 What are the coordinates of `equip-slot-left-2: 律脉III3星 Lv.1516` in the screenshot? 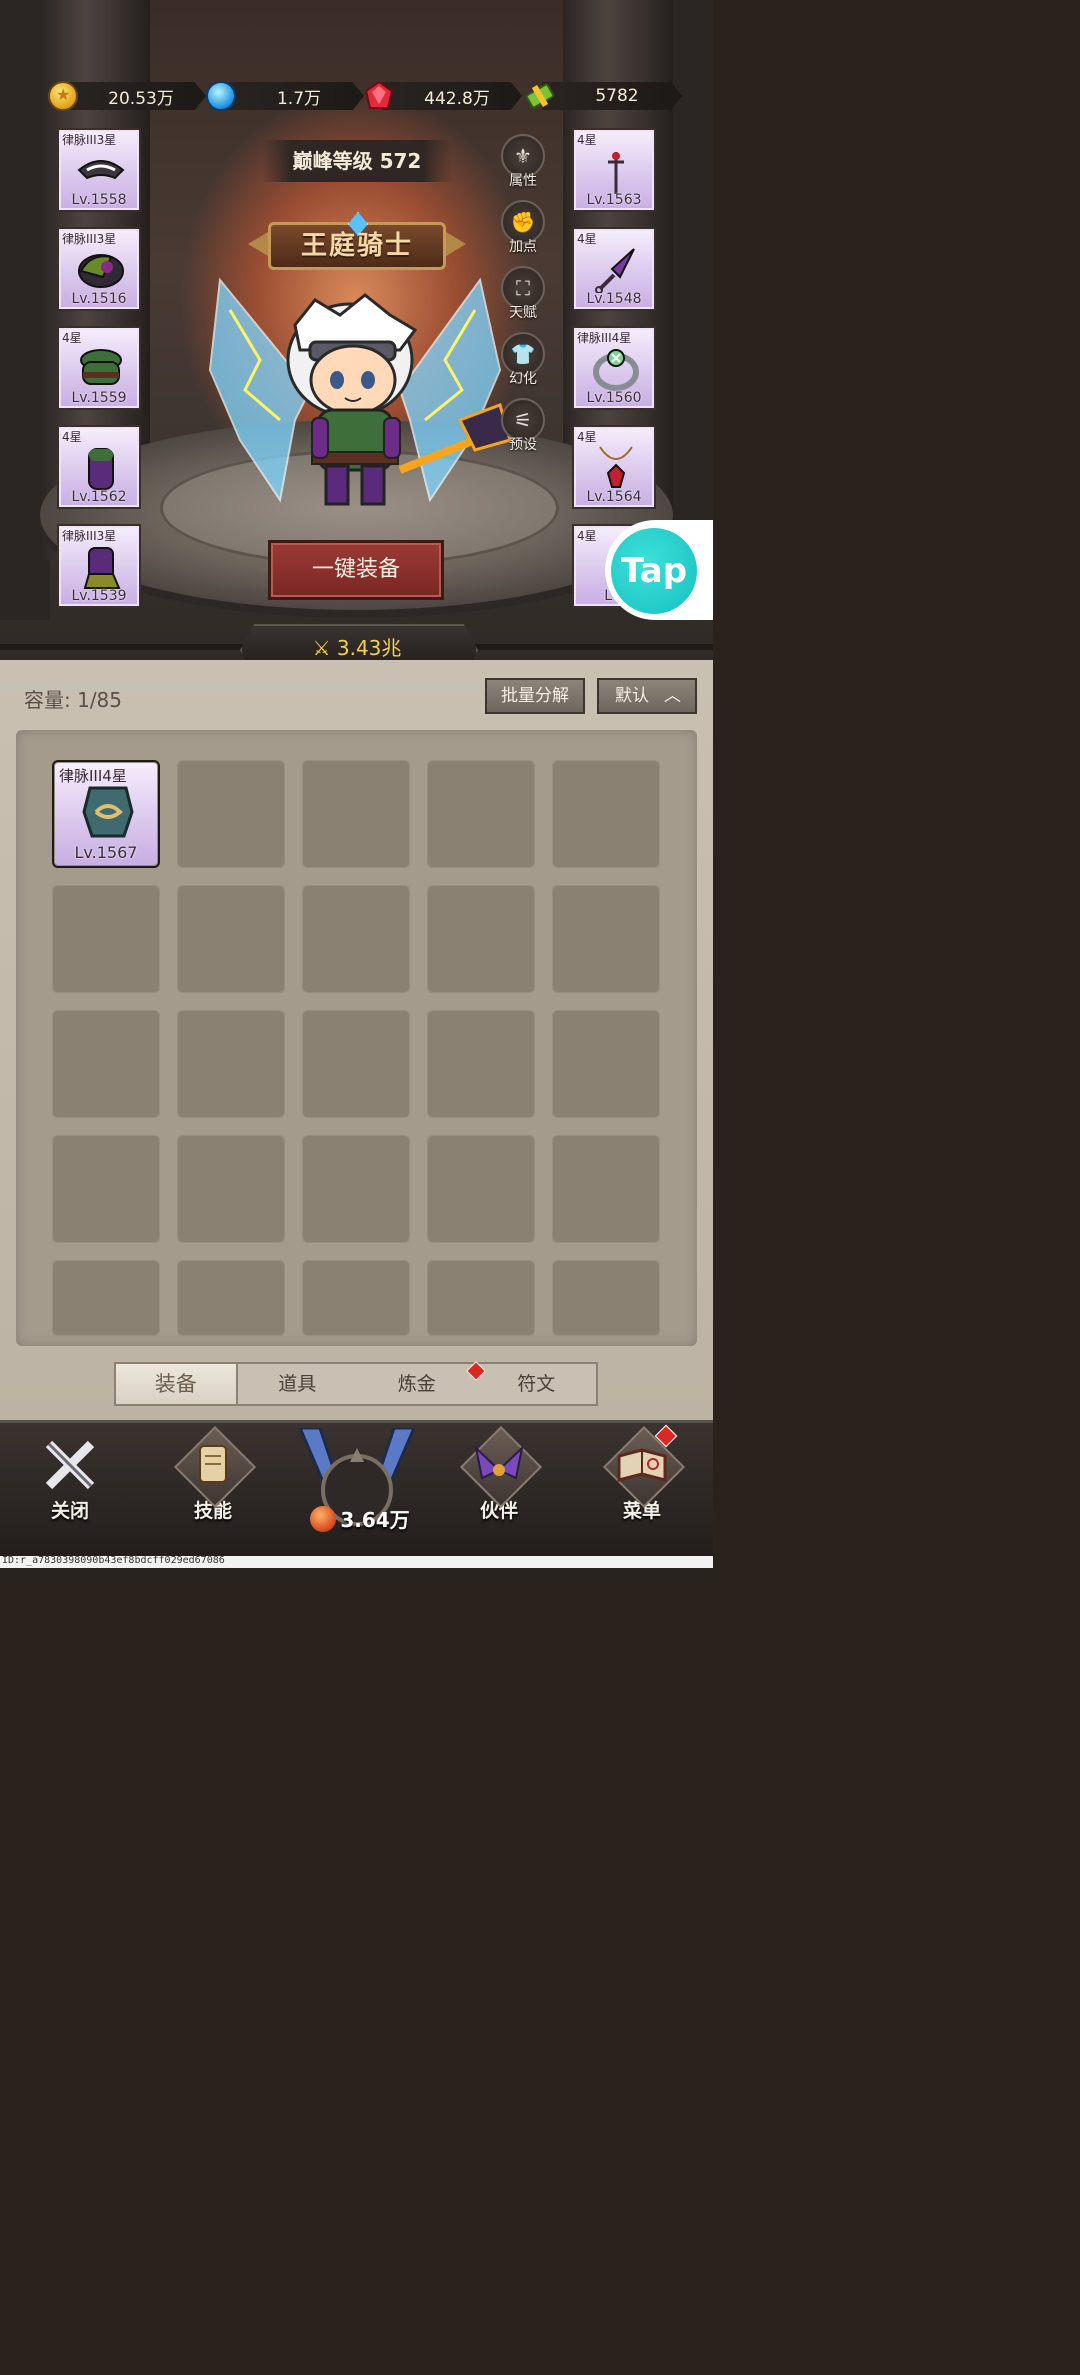 It's located at (99, 269).